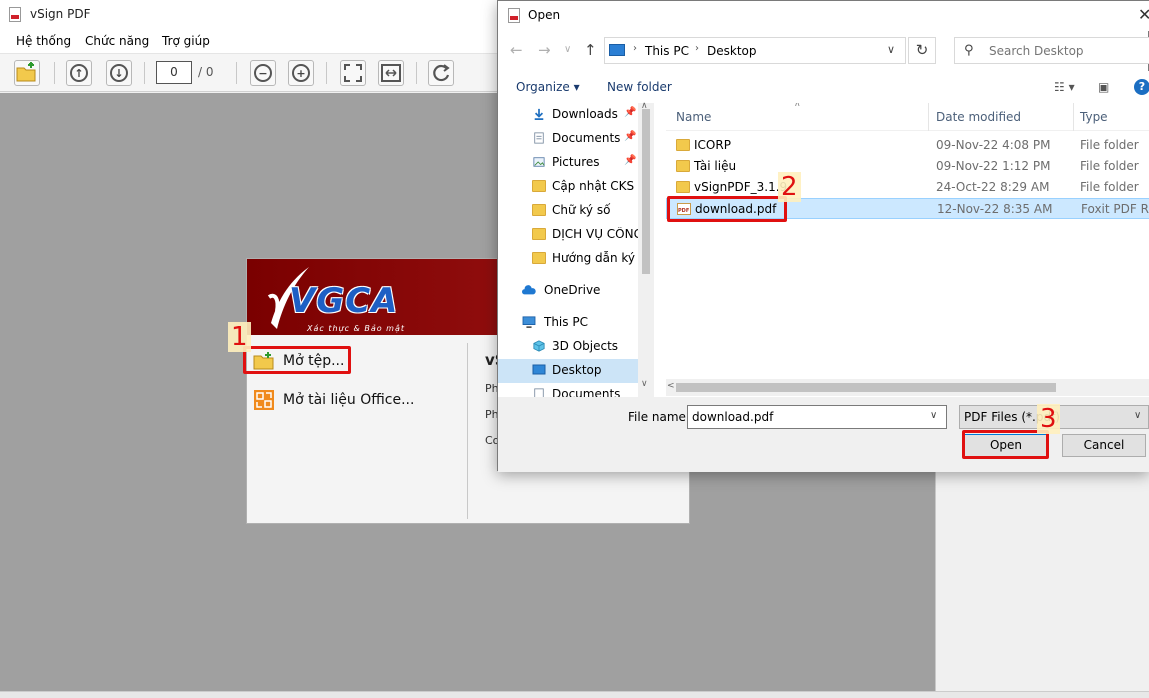  I want to click on nav-item-onedrive: OneDrive, so click(568, 291).